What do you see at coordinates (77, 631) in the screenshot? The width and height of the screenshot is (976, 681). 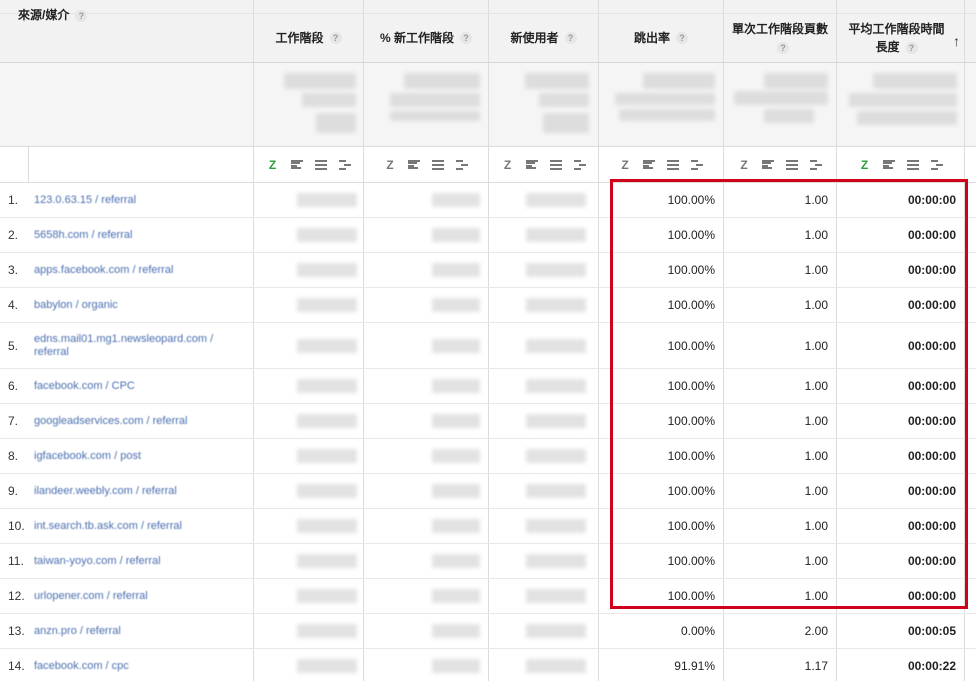 I see `source-medium-link: anzn.pro / referral` at bounding box center [77, 631].